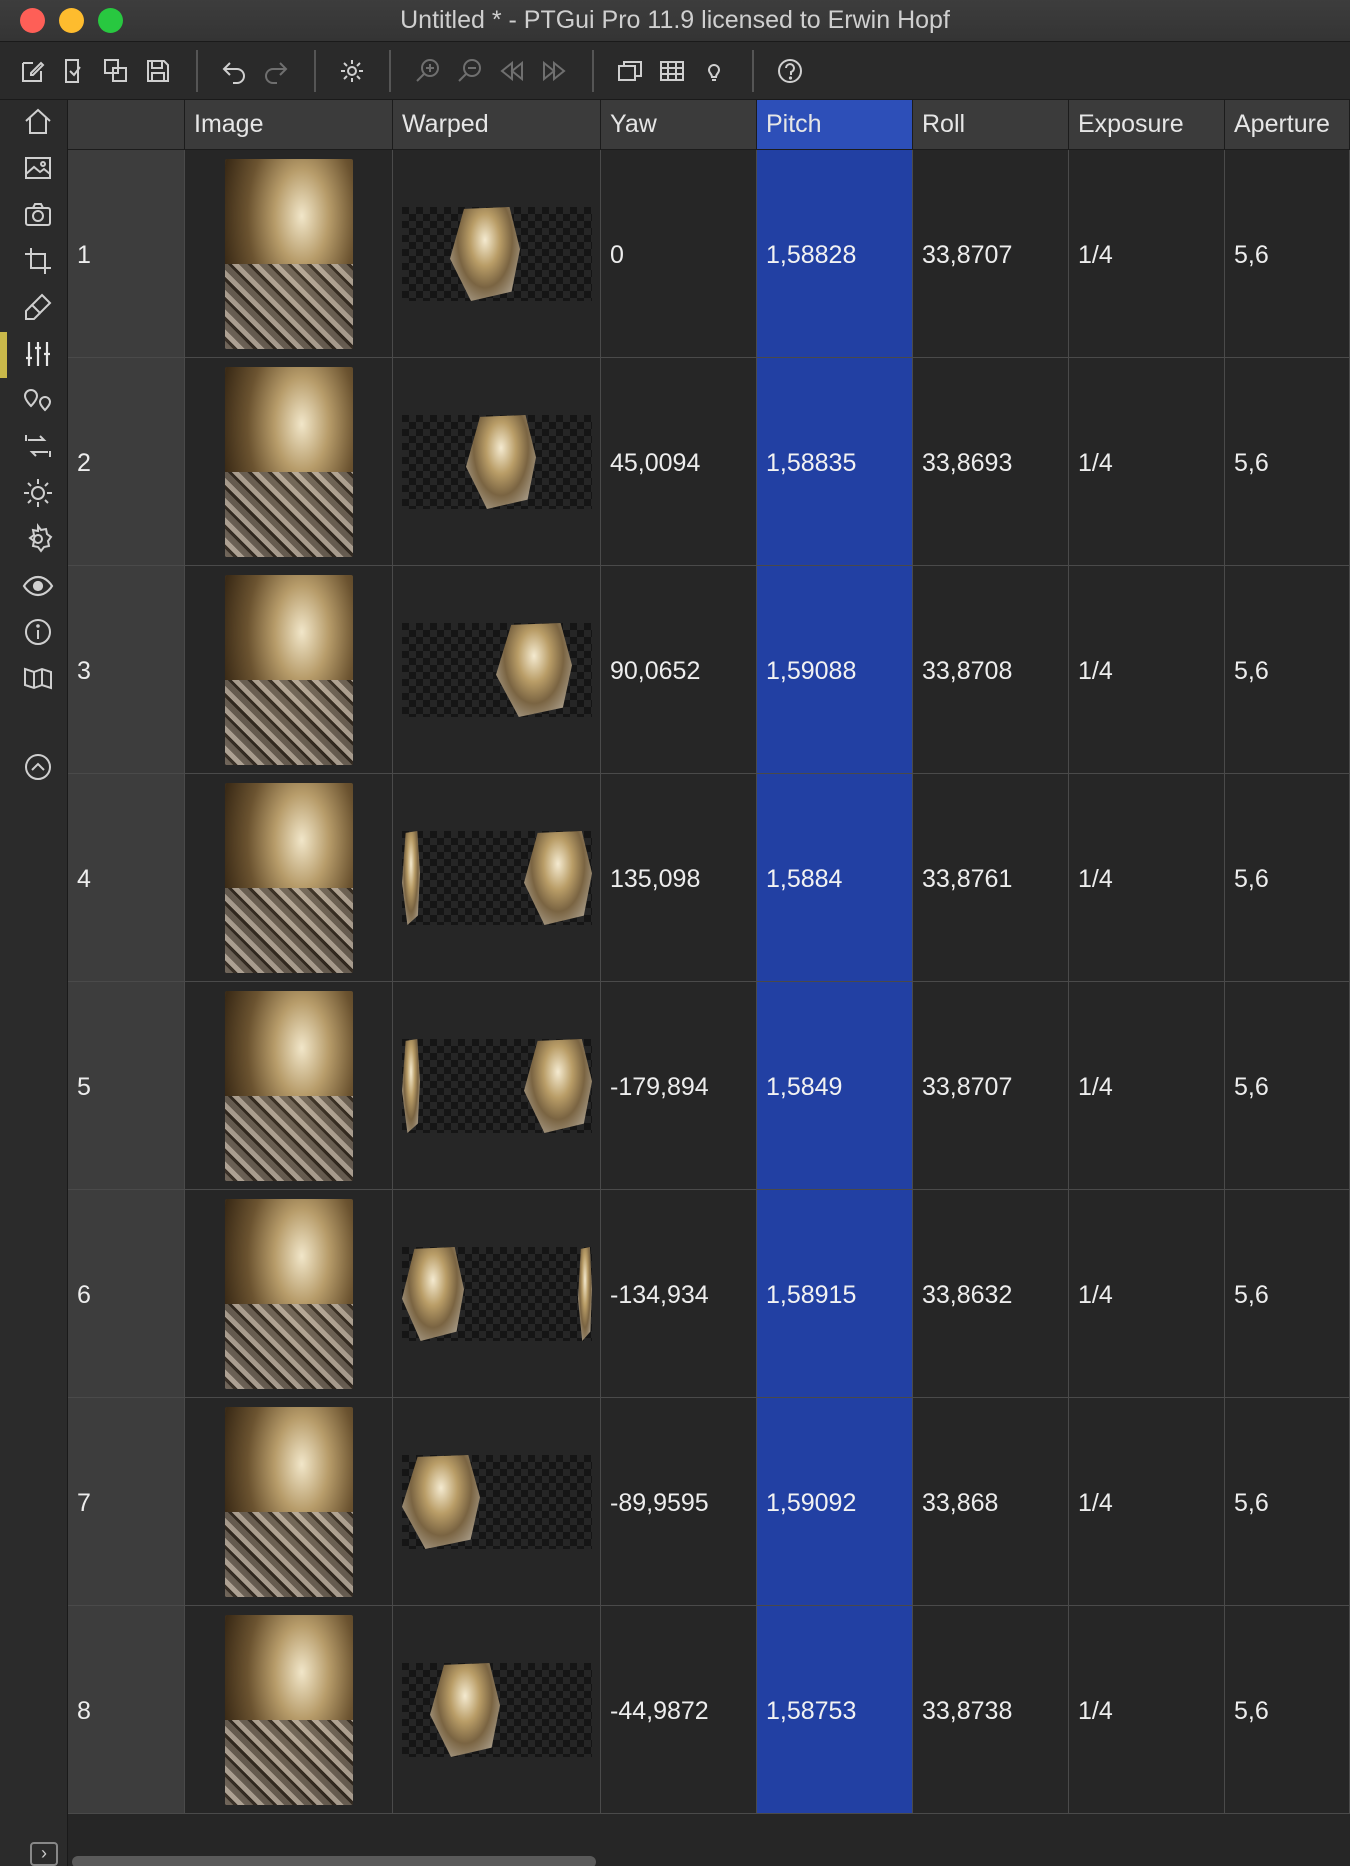 The width and height of the screenshot is (1350, 1866). Describe the element at coordinates (38, 632) in the screenshot. I see `project-info-icon` at that location.